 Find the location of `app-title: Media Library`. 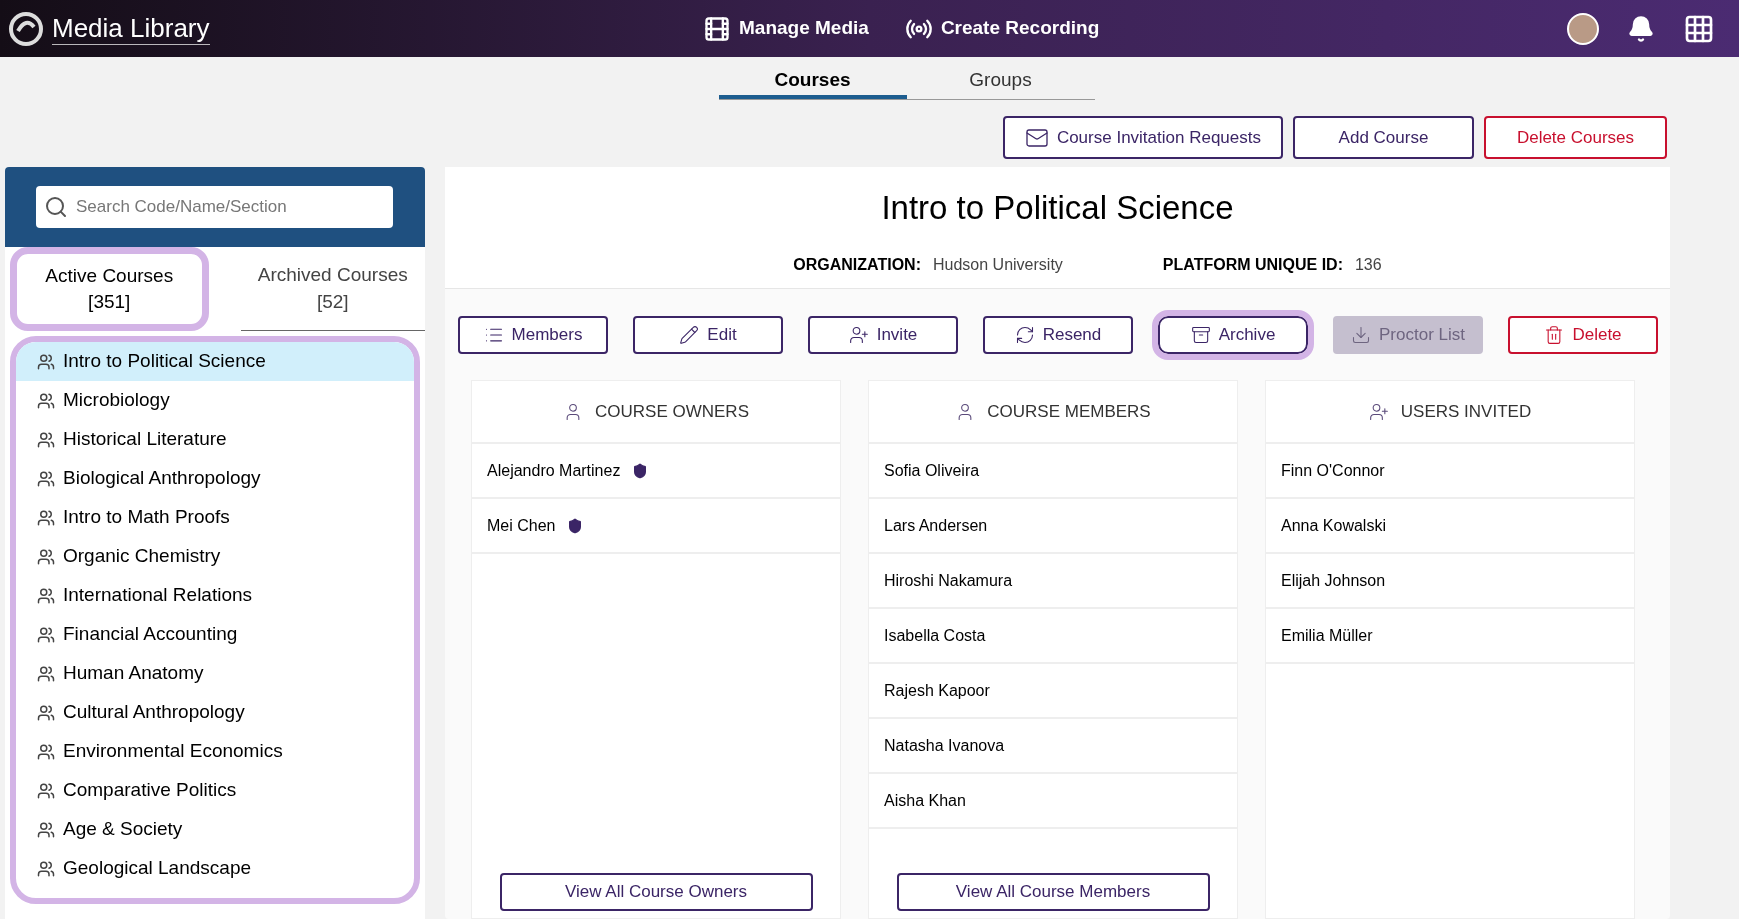

app-title: Media Library is located at coordinates (131, 28).